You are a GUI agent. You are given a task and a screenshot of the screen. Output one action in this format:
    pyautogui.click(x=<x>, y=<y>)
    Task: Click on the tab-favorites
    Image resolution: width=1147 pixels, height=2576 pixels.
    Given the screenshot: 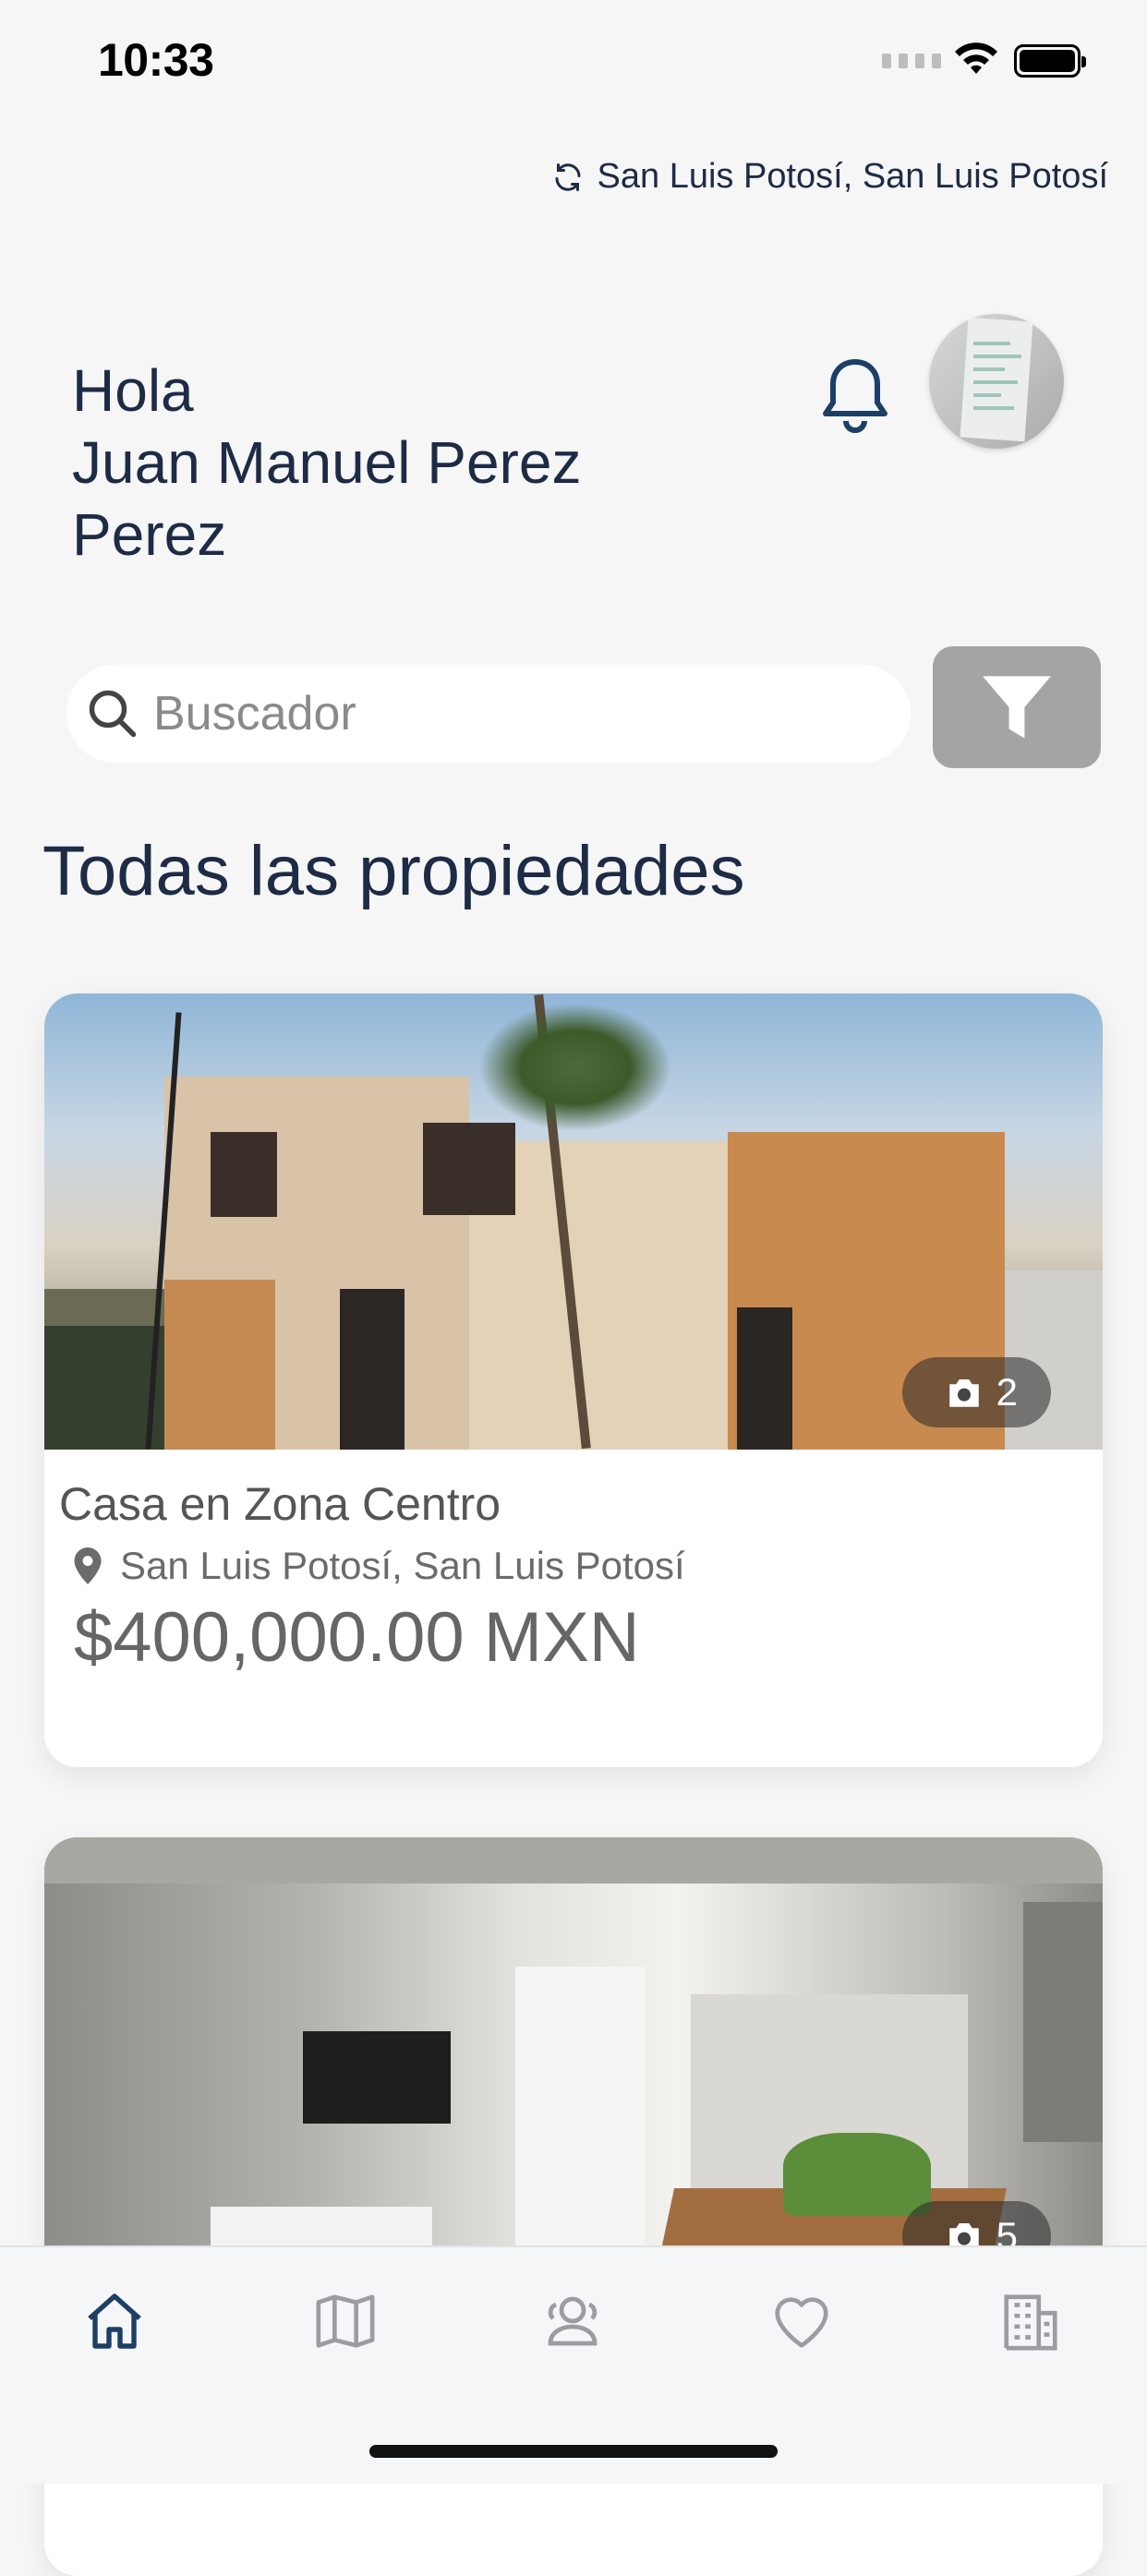 What is the action you would take?
    pyautogui.click(x=802, y=2321)
    